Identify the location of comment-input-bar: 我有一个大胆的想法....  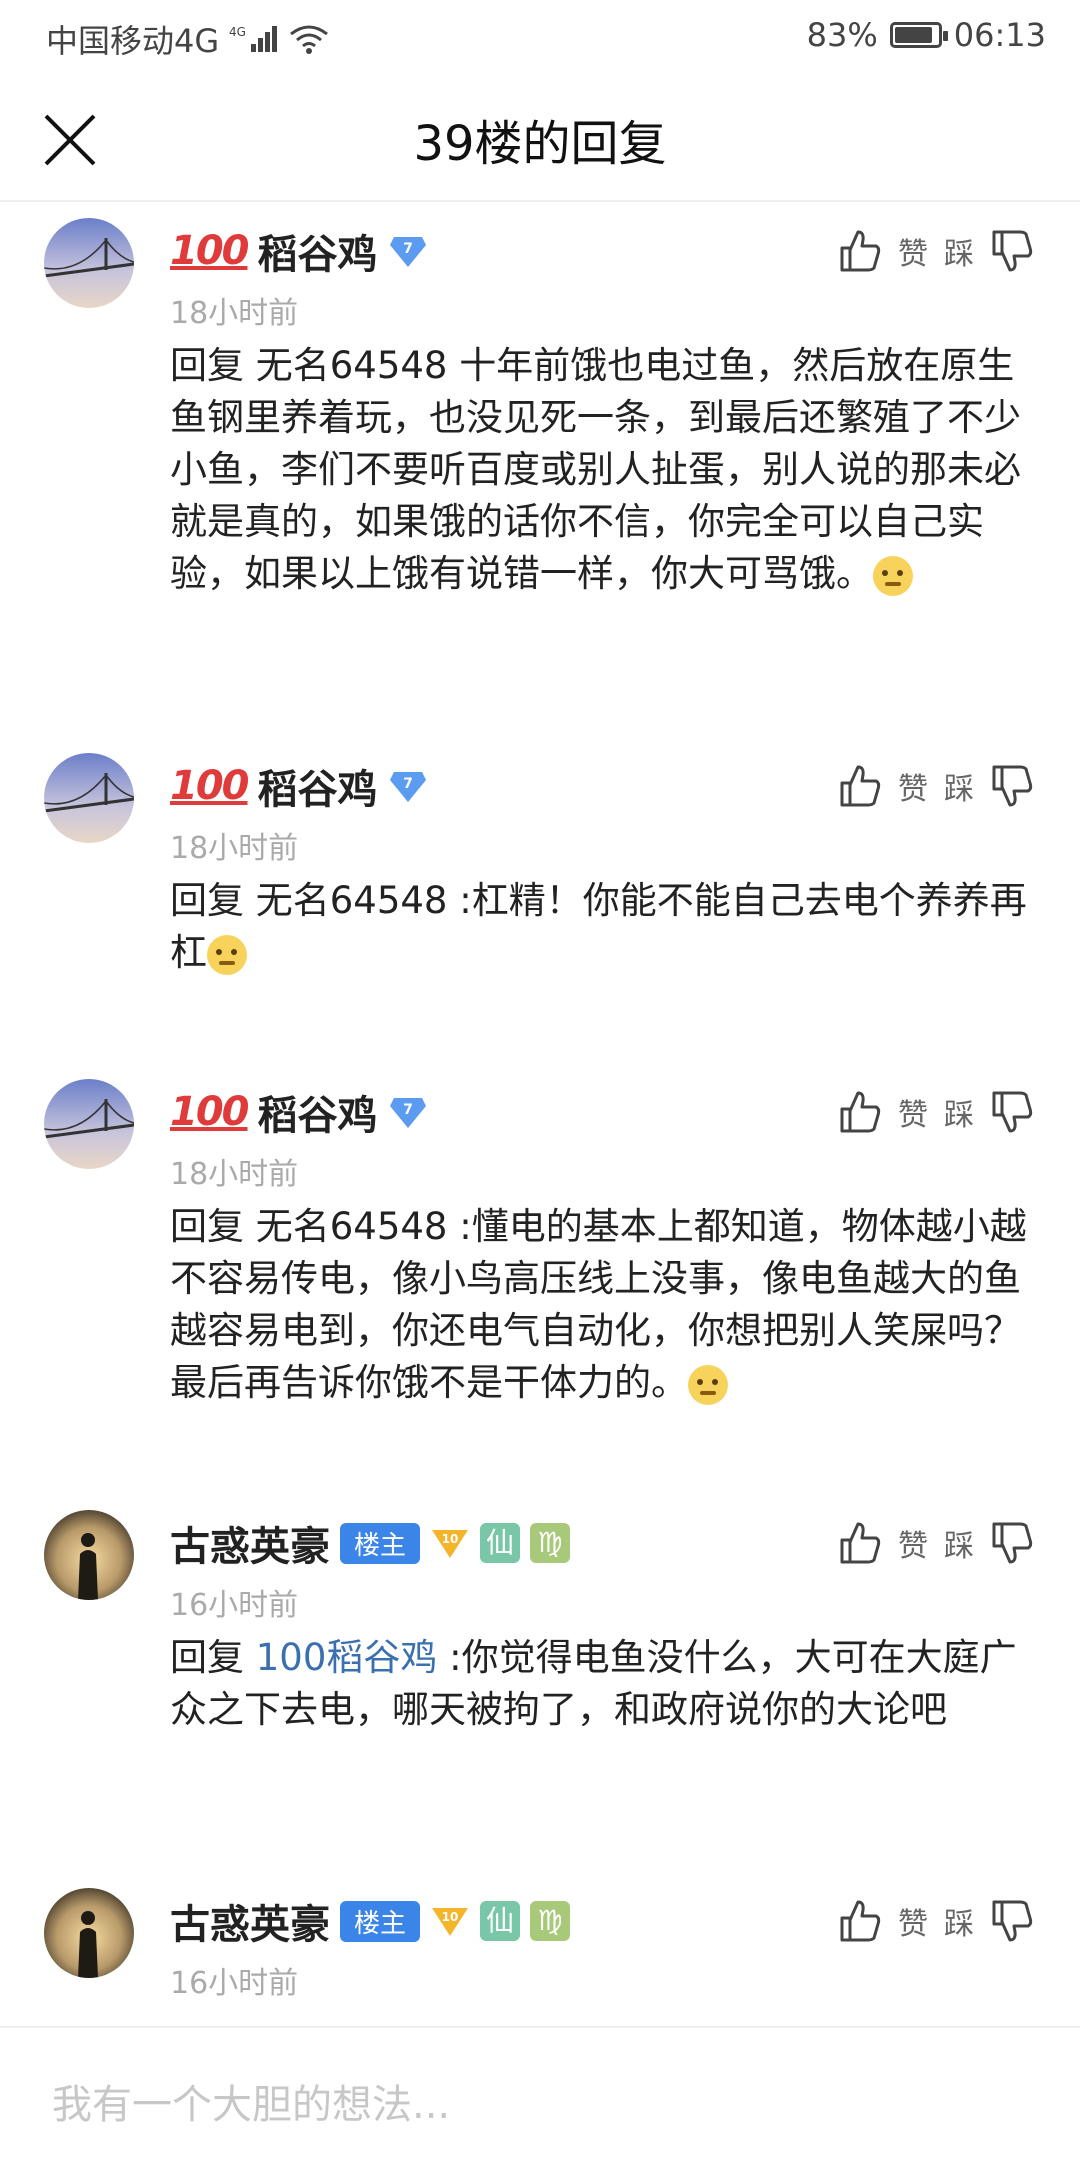
(540, 2094).